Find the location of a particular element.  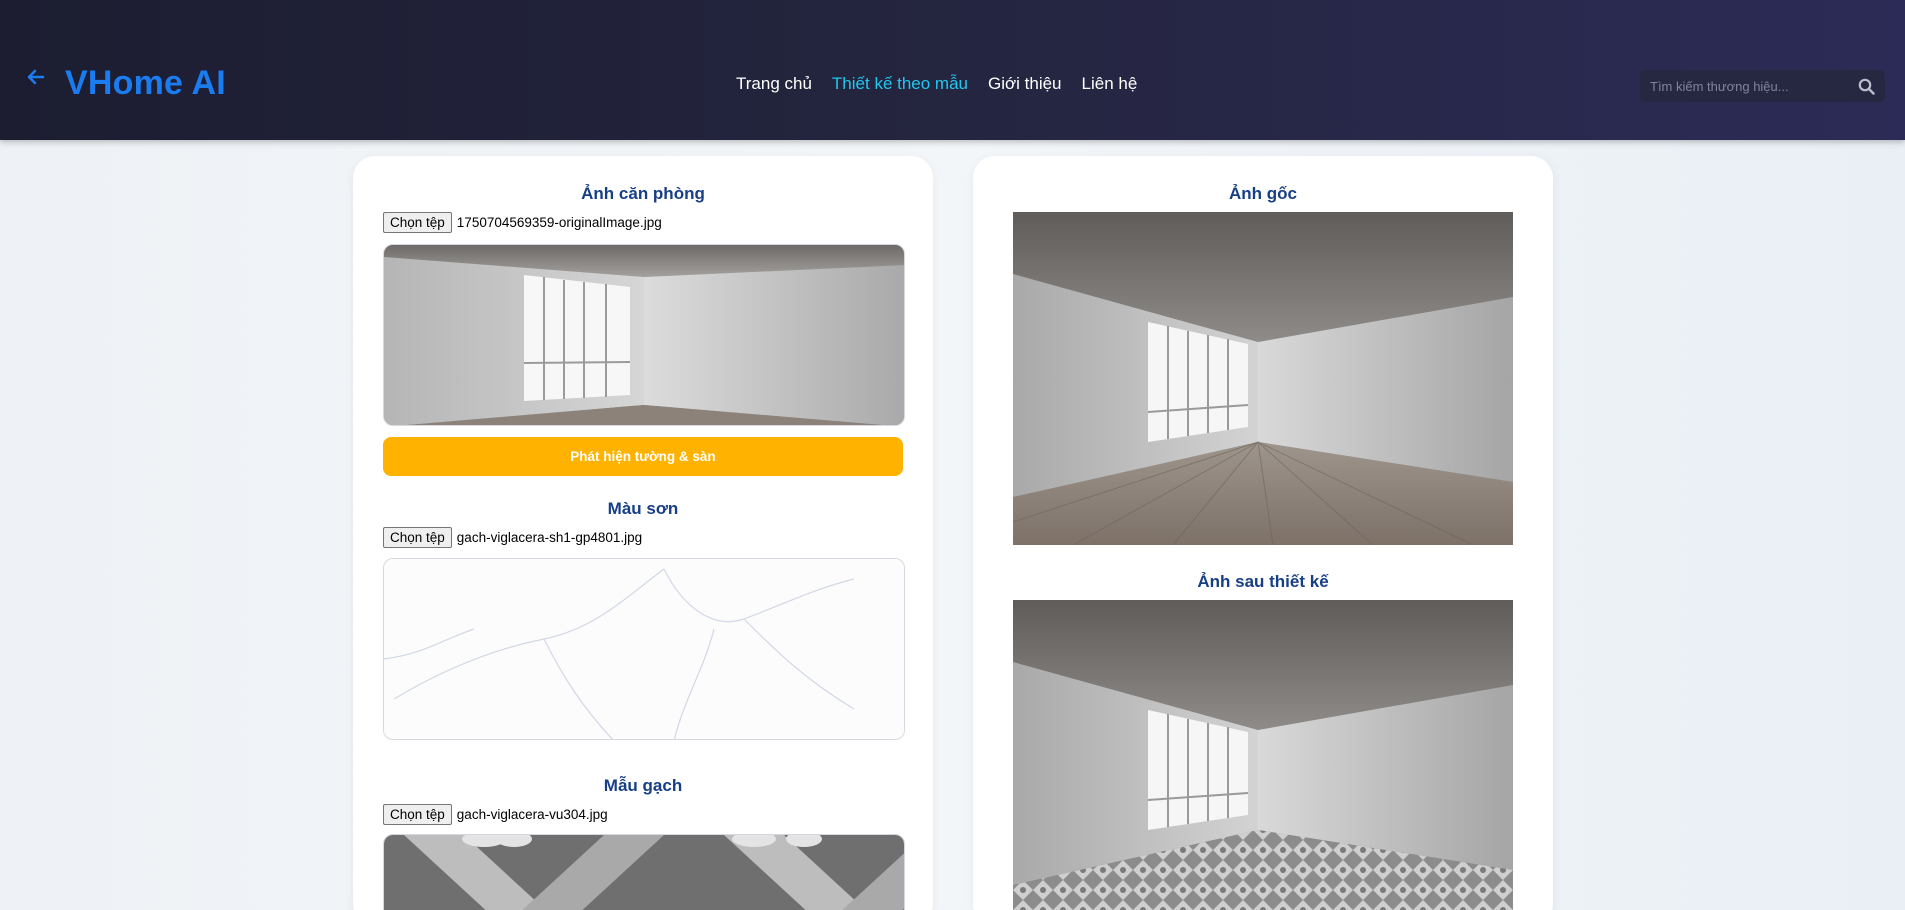

tile-preview-image is located at coordinates (644, 872).